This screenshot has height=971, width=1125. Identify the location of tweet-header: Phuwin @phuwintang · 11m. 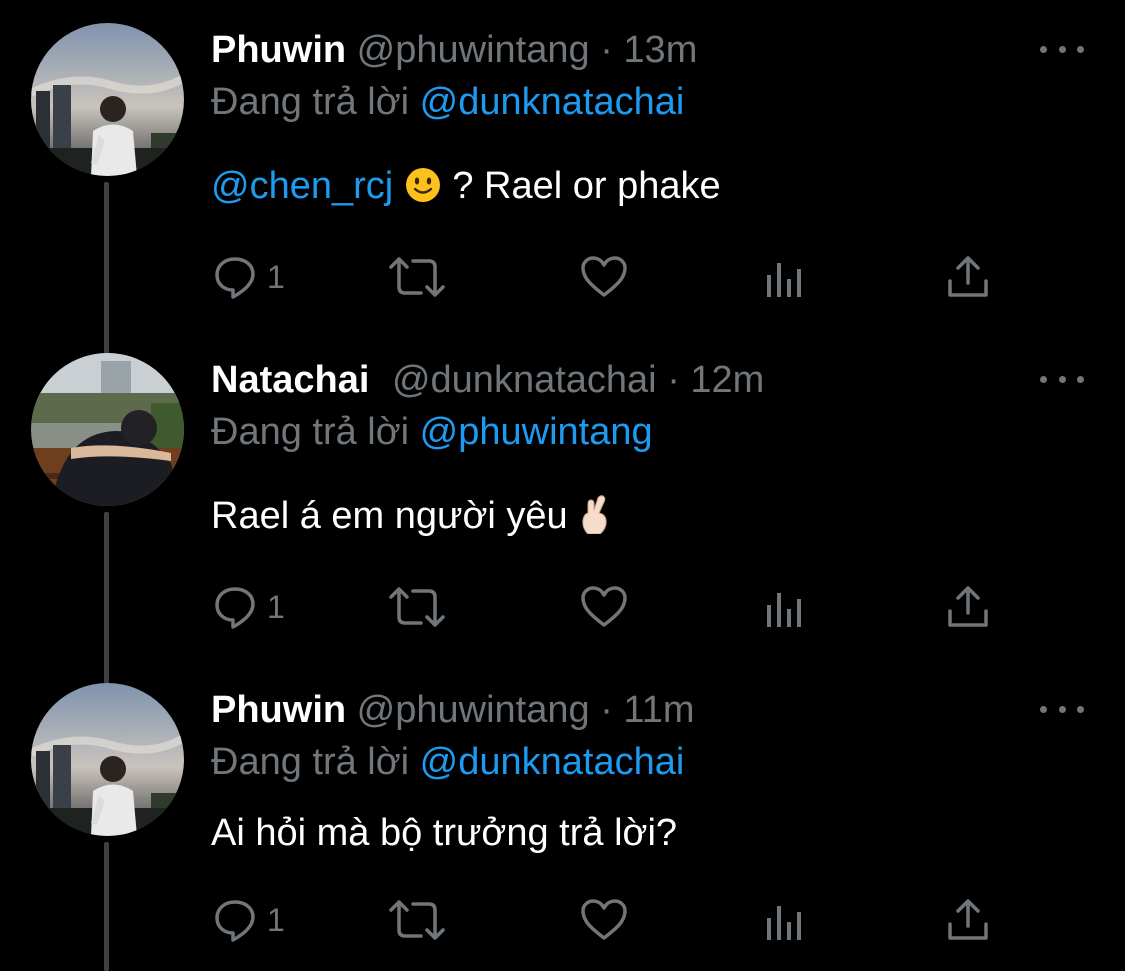
(453, 710).